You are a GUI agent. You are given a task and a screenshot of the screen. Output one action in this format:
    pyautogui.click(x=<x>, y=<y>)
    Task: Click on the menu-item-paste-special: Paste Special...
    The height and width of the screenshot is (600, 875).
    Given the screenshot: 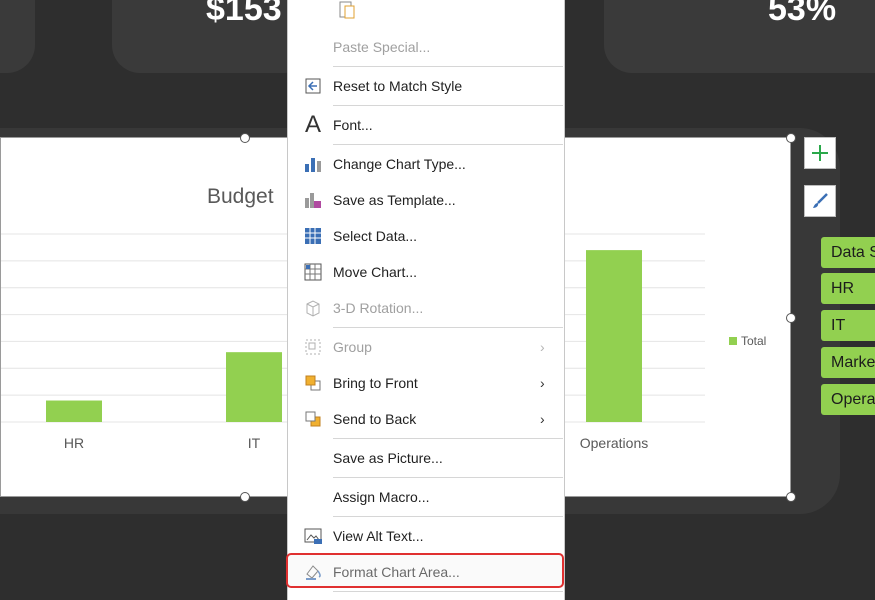 What is the action you would take?
    pyautogui.click(x=426, y=47)
    